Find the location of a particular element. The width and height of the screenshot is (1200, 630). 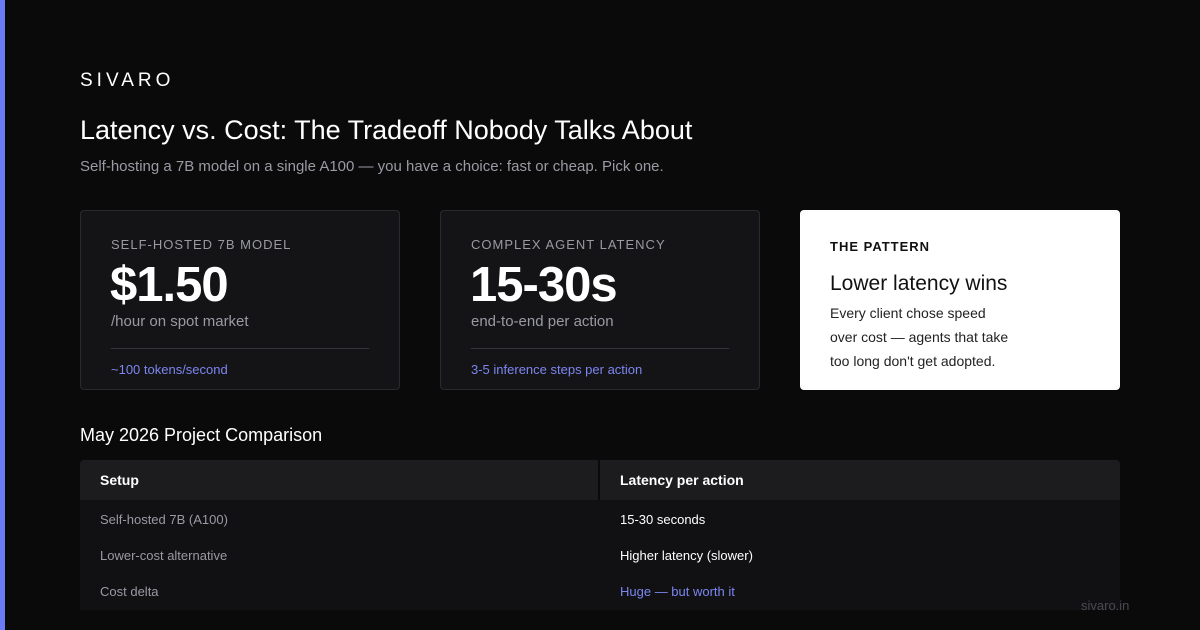

pattern-headline: Lower latency wins is located at coordinates (919, 283).